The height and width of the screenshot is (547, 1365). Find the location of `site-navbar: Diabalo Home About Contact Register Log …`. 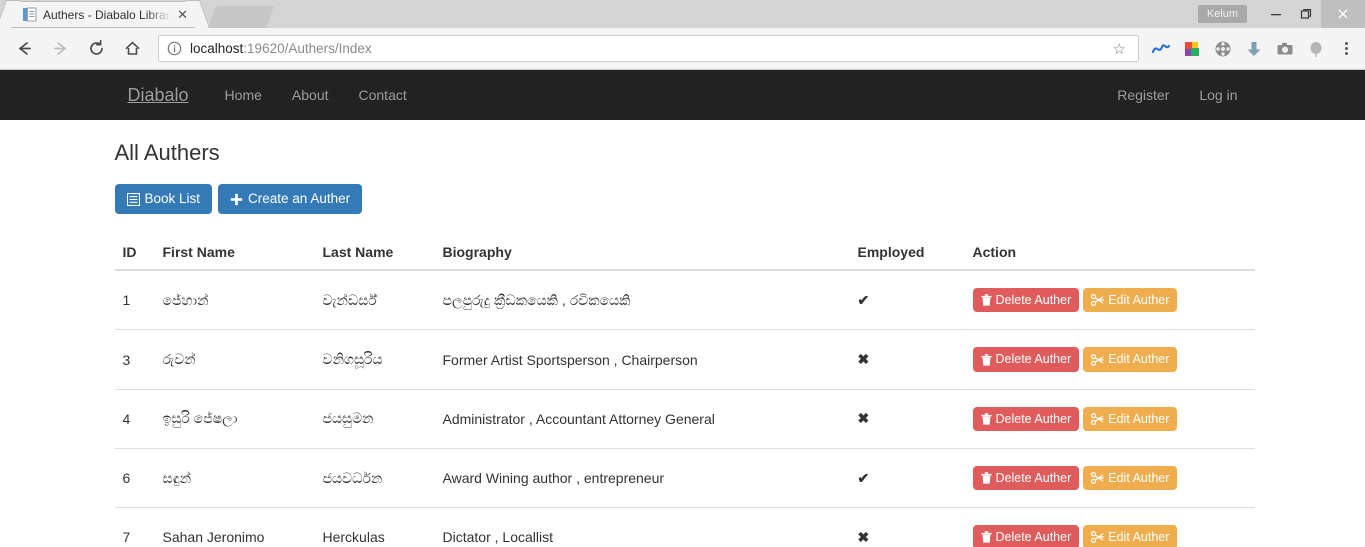

site-navbar: Diabalo Home About Contact Register Log … is located at coordinates (682, 95).